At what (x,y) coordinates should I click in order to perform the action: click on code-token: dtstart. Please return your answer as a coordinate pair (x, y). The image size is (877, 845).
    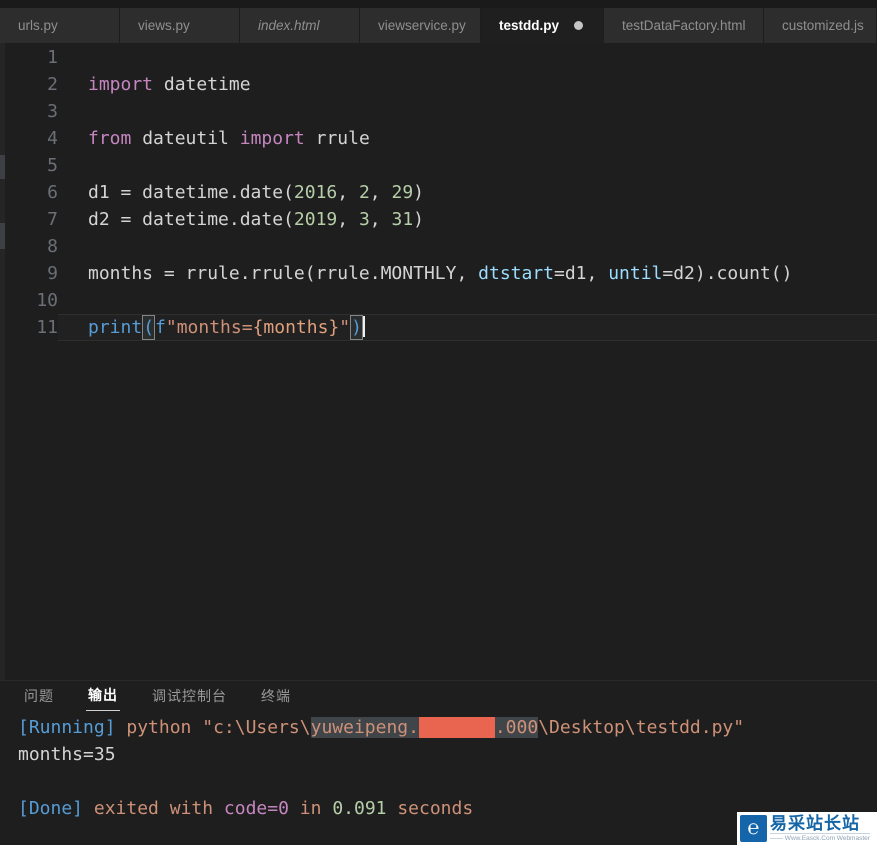
    Looking at the image, I should click on (516, 273).